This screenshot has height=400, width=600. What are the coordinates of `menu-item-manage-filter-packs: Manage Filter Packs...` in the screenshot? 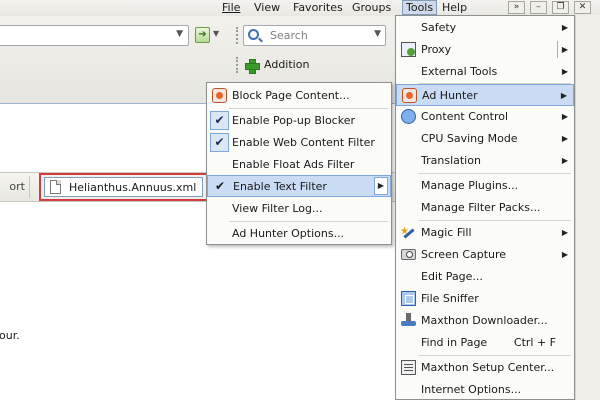 It's located at (485, 207).